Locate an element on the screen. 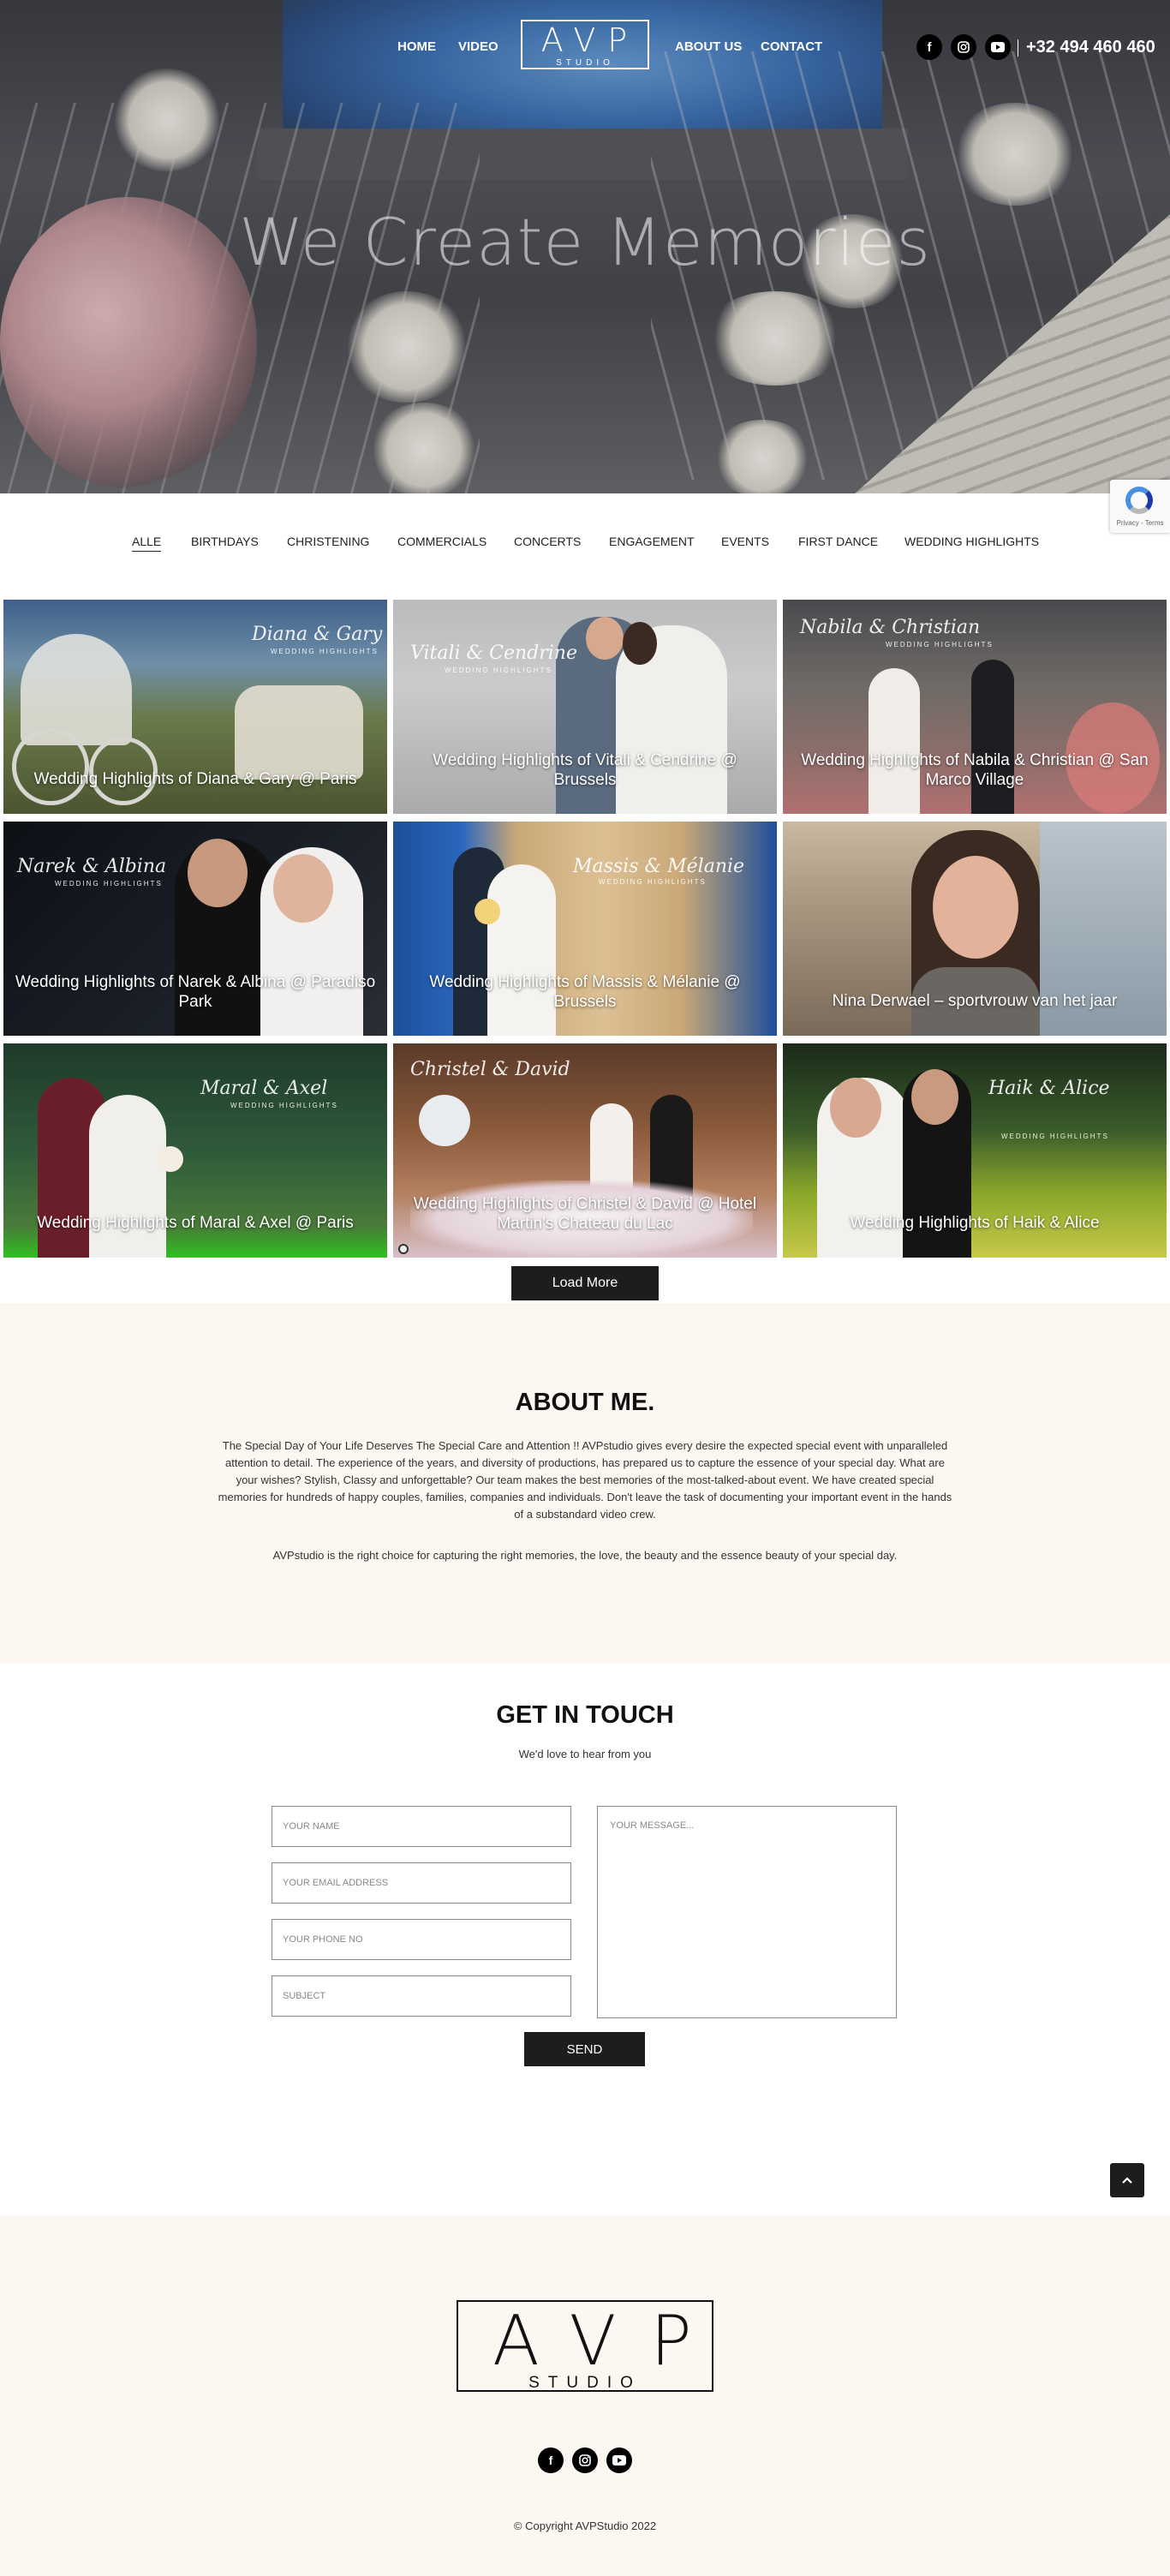 This screenshot has width=1170, height=2576. phone-number: +32 494 460 460 is located at coordinates (1091, 48).